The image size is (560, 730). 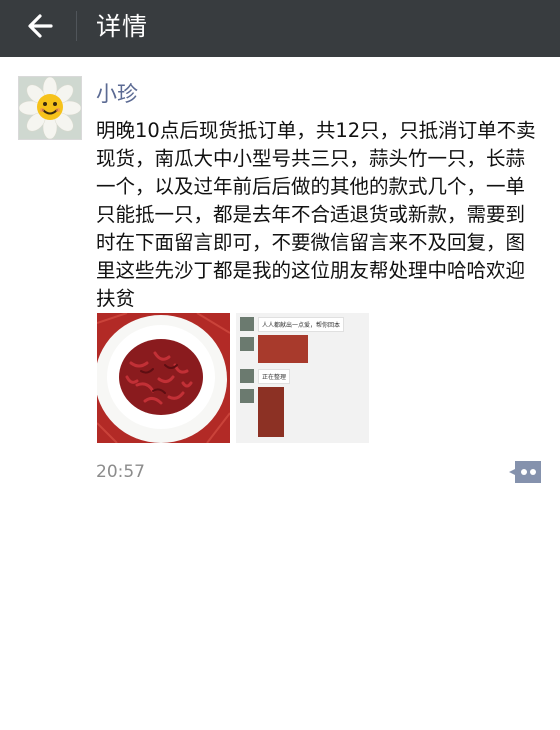 I want to click on sunflower-avatar-icon, so click(x=50, y=108).